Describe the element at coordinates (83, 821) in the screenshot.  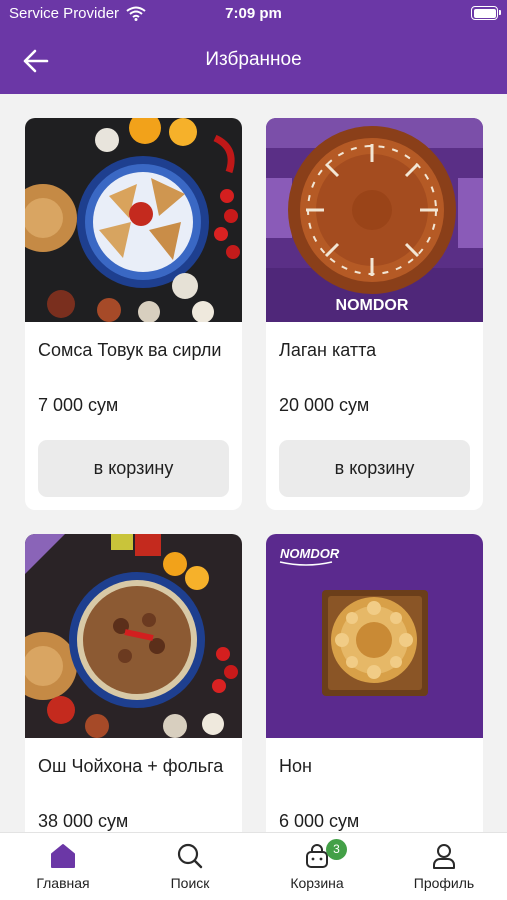
I see `product-price: 38 000 сум` at that location.